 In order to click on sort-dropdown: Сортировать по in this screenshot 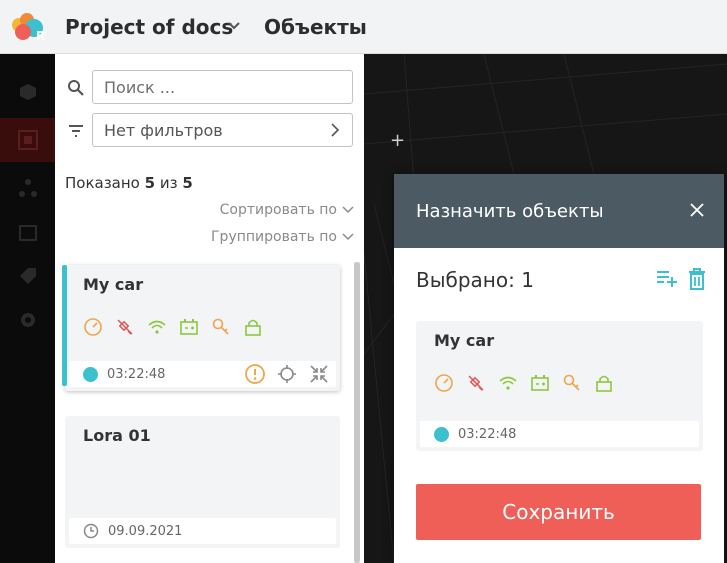, I will do `click(287, 210)`.